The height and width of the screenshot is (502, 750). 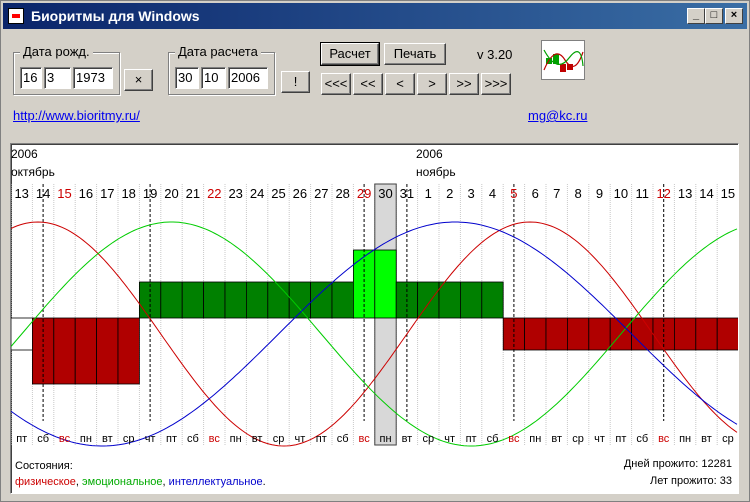 I want to click on nav-back-button: <, so click(x=400, y=84).